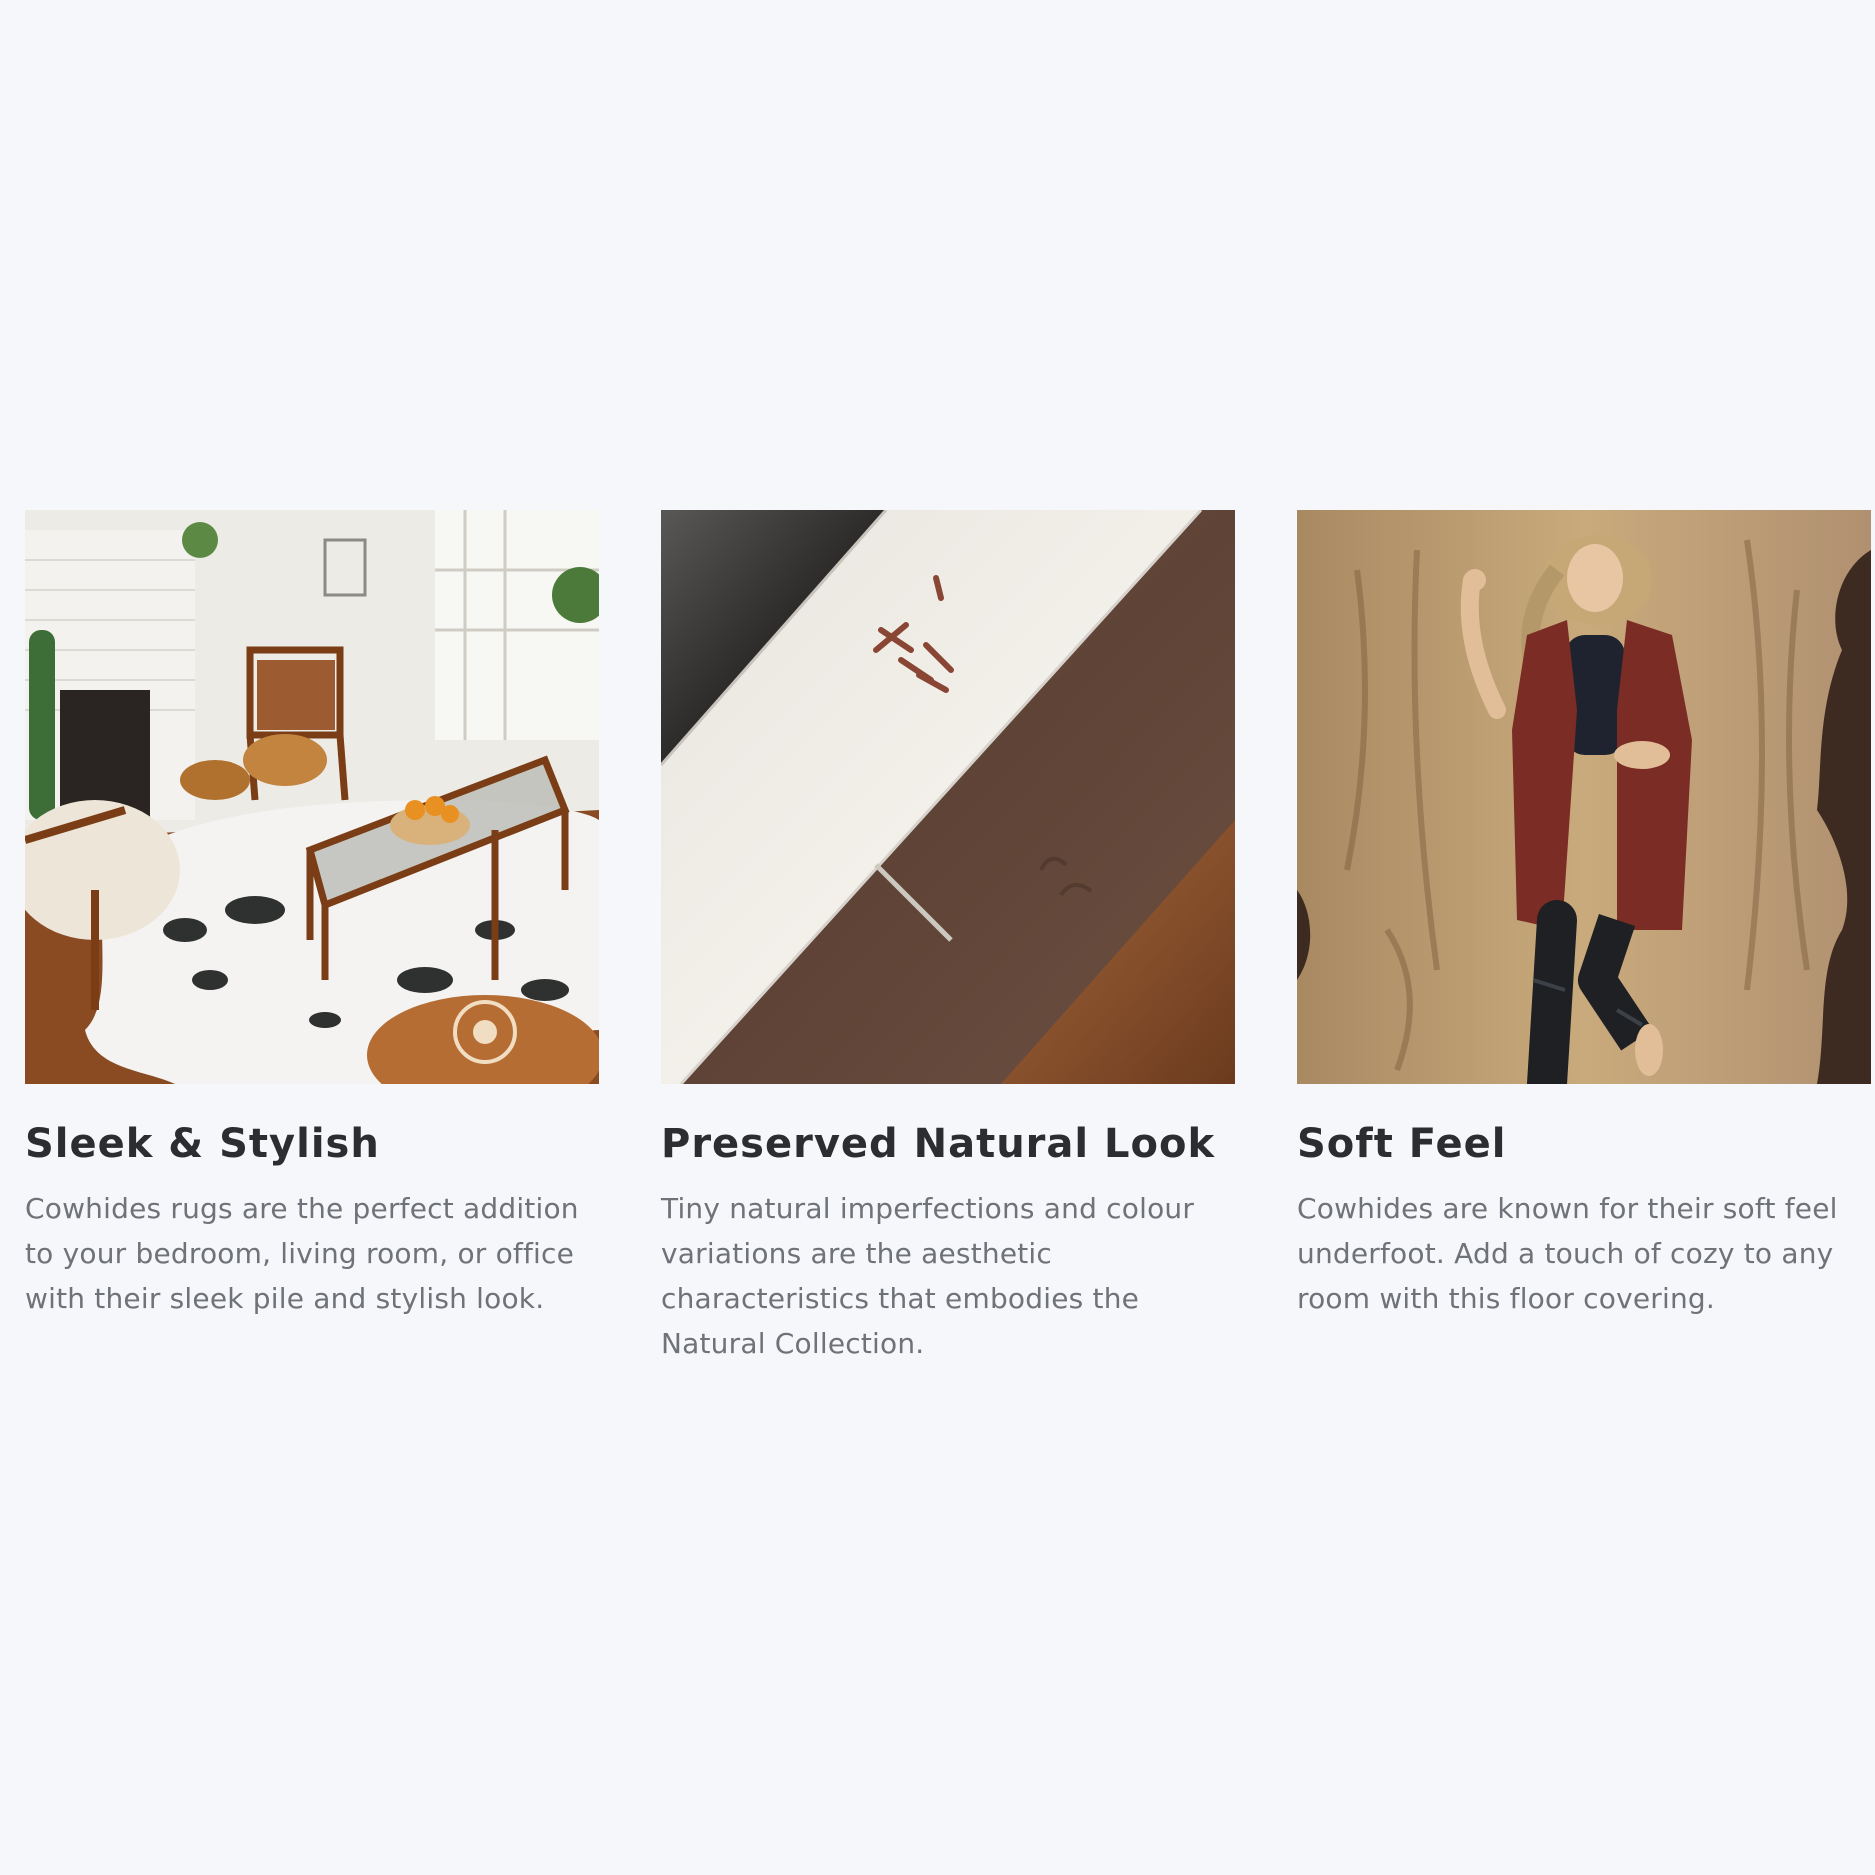 The image size is (1875, 1875). I want to click on feature-title: Sleek & Stylish, so click(202, 1144).